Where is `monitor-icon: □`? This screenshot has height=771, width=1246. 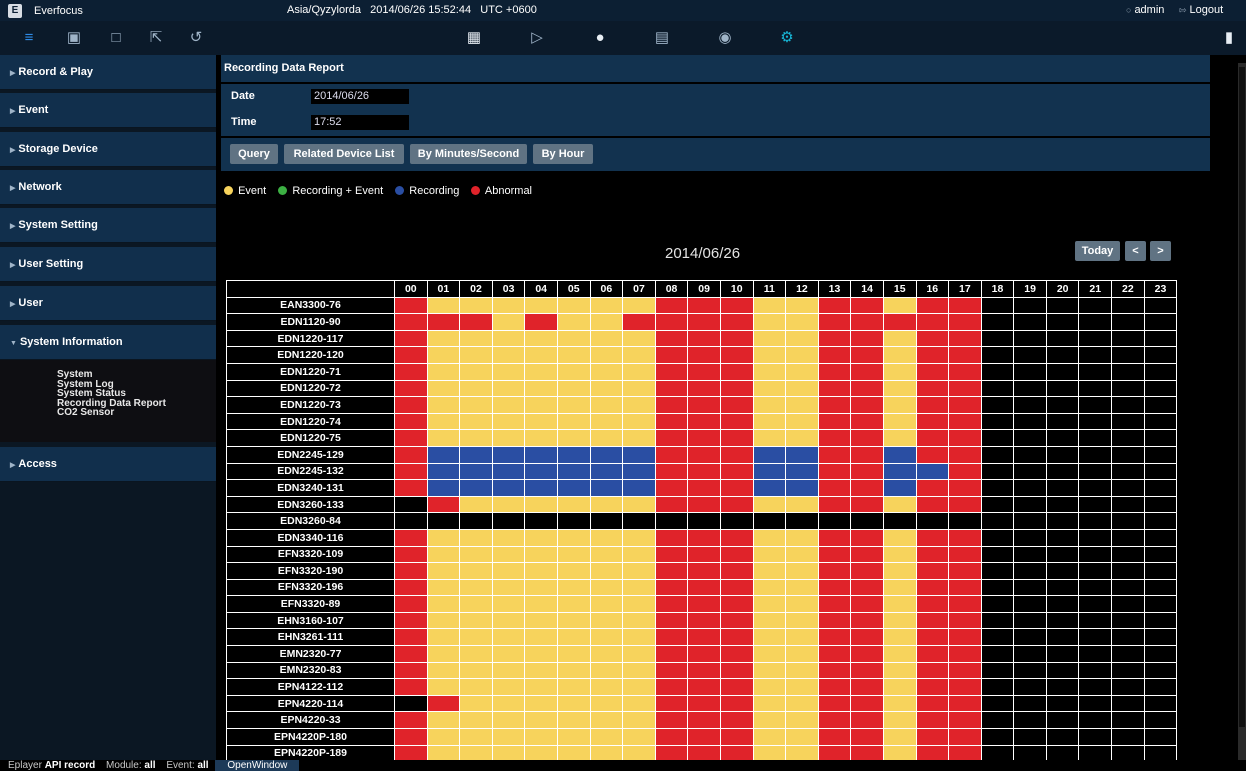
monitor-icon: □ is located at coordinates (116, 38).